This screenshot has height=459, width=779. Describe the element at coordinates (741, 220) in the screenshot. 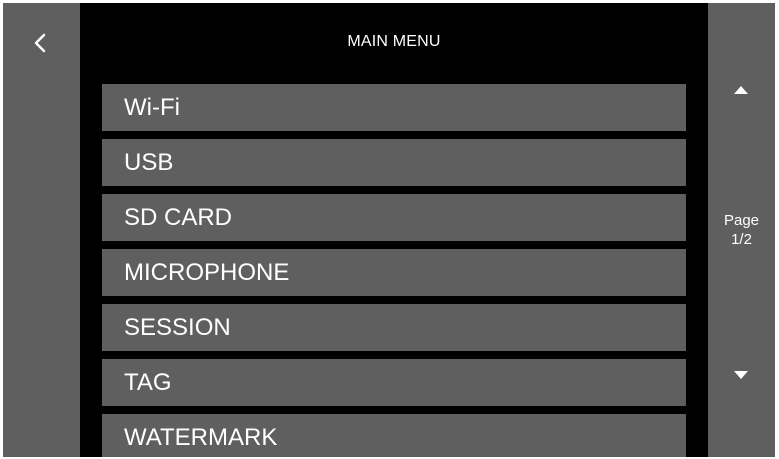

I see `page-indicator-label: Page` at that location.